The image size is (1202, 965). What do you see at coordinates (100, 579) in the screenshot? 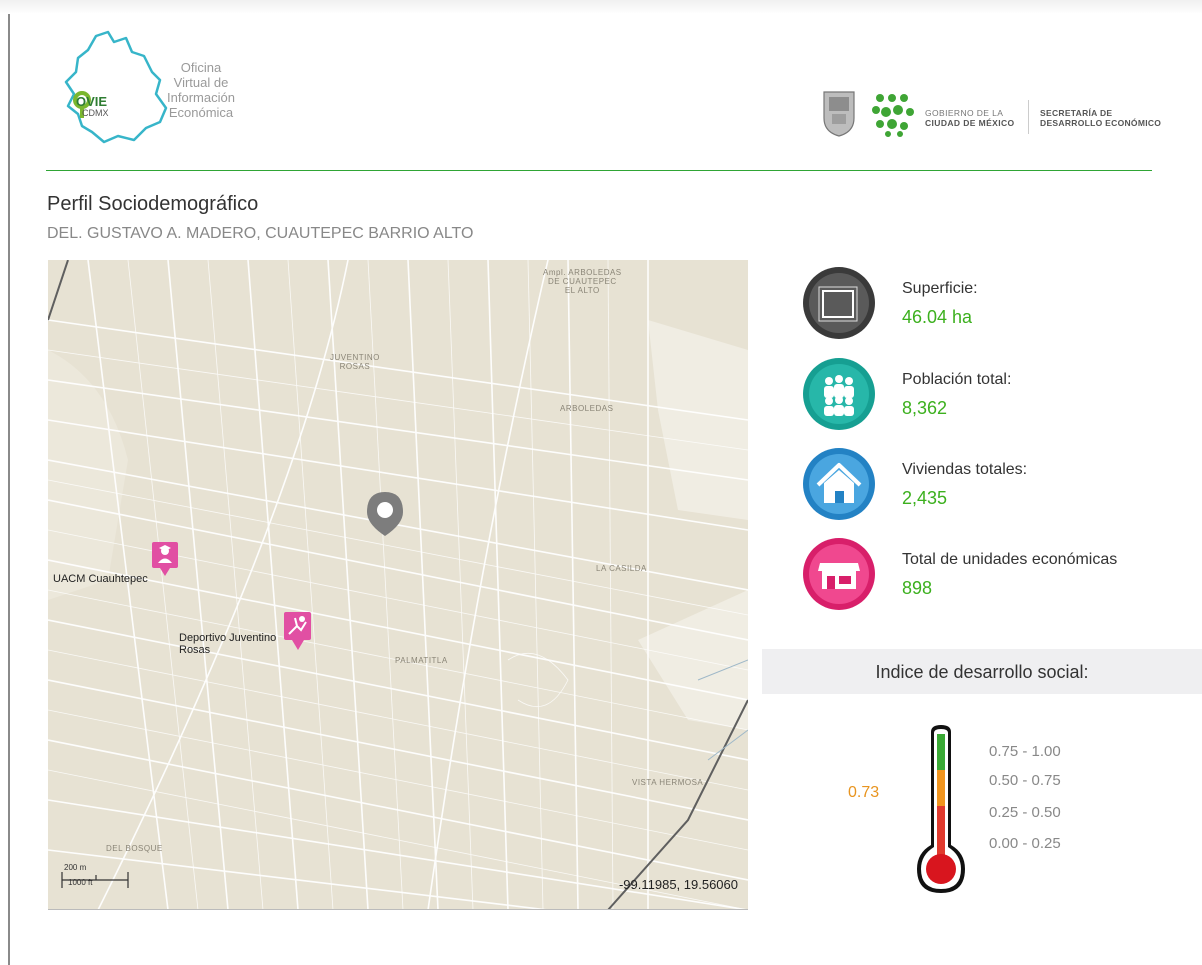
I see `poi-label-uacm: UACM Cuauhtepec` at bounding box center [100, 579].